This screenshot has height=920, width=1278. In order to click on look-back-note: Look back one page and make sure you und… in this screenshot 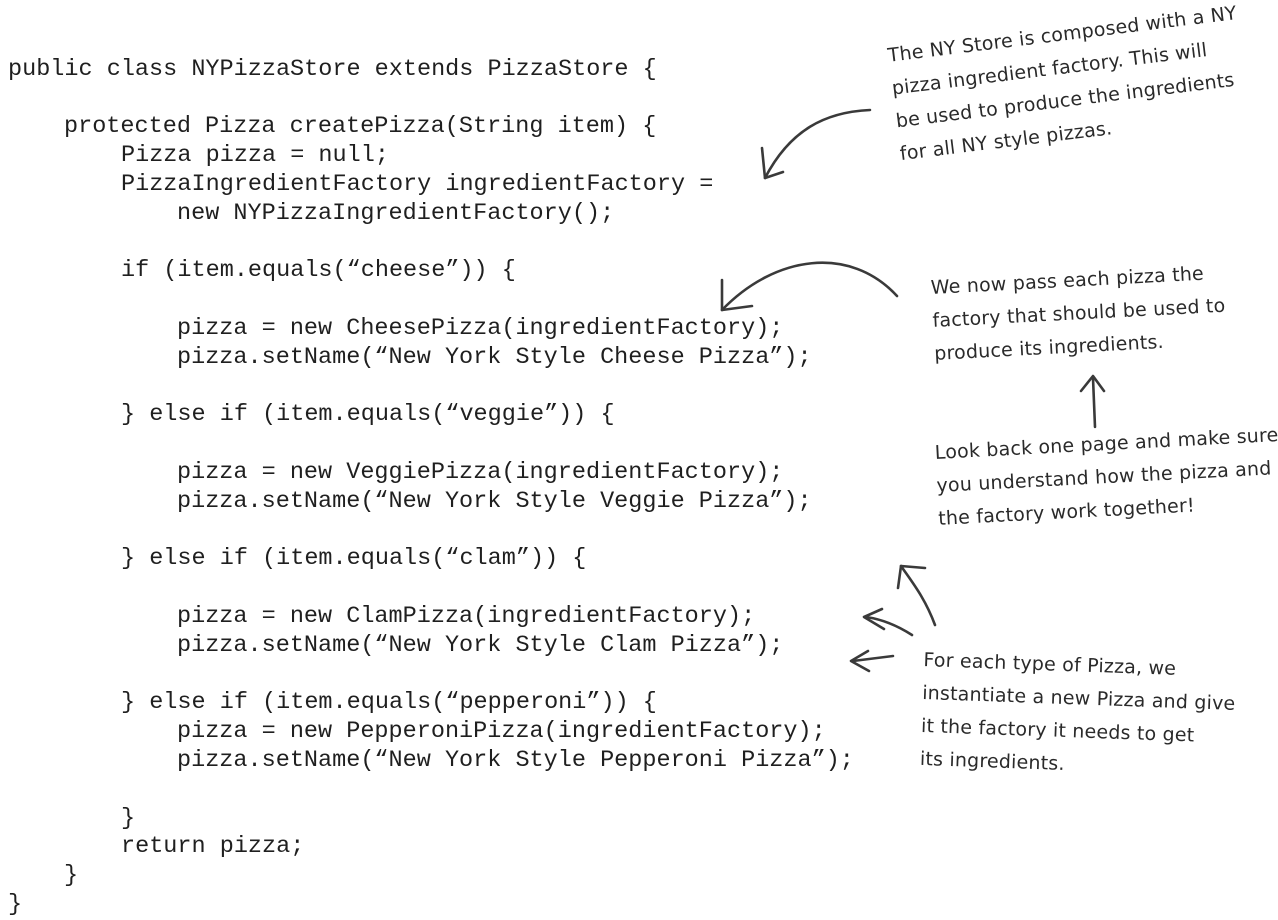, I will do `click(1106, 477)`.